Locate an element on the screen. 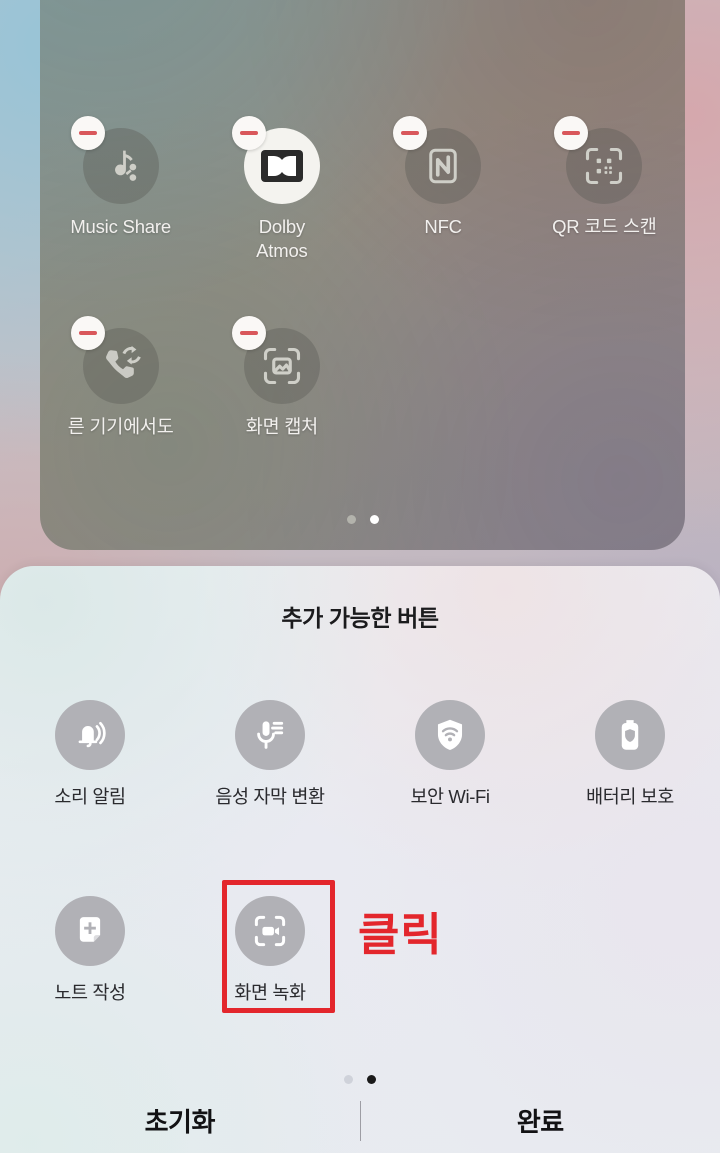 The height and width of the screenshot is (1153, 720). sheet-footer: 초기화 완료 is located at coordinates (360, 1120).